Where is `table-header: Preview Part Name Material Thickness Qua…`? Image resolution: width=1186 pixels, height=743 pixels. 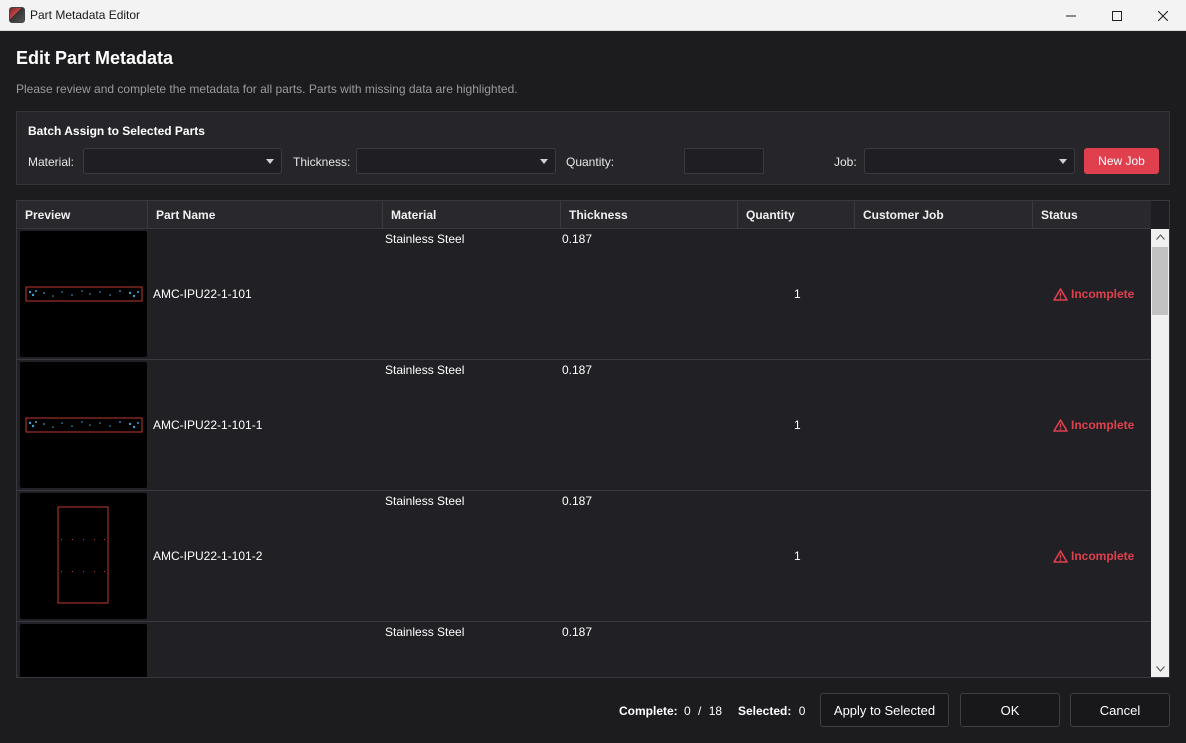 table-header: Preview Part Name Material Thickness Qua… is located at coordinates (584, 215).